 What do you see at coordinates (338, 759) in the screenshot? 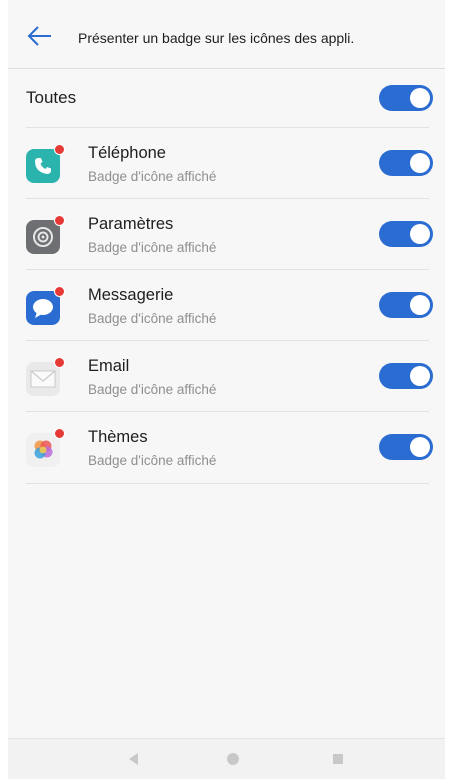
I see `nav-recents-icon` at bounding box center [338, 759].